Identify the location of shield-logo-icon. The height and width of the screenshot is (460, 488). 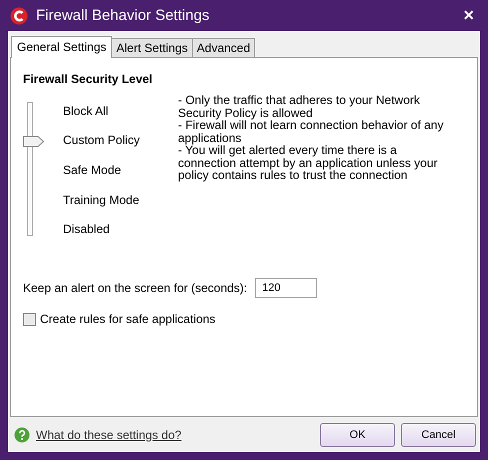
(19, 15).